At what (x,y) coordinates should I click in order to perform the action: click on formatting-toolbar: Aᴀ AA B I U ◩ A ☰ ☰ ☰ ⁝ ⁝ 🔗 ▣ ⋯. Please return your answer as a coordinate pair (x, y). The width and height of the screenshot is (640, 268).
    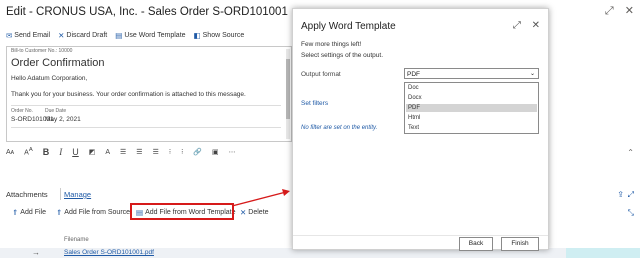
    Looking at the image, I should click on (121, 152).